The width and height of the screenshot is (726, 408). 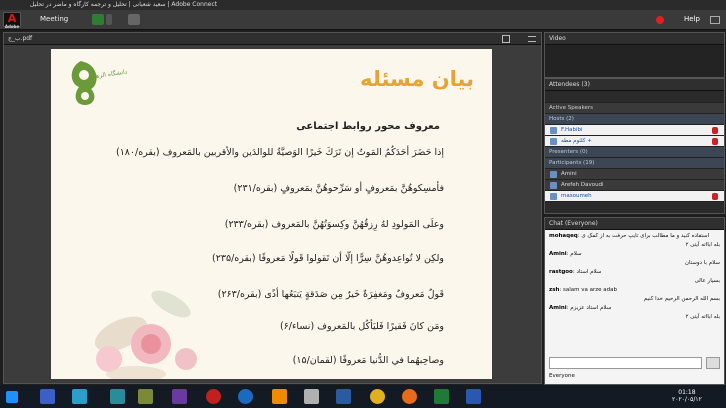 I want to click on meeting-menu: Meeting, so click(x=54, y=19).